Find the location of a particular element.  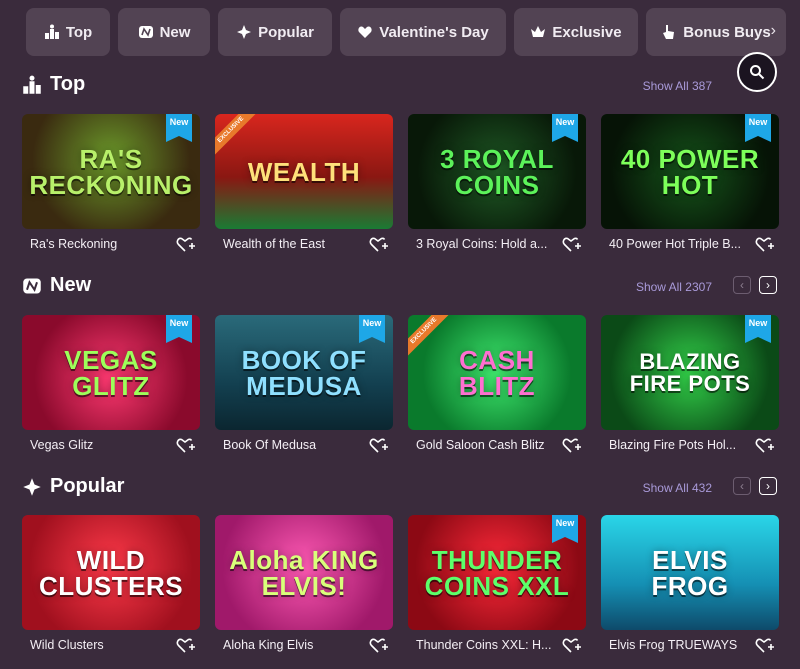

tab-popular: Popular is located at coordinates (275, 32).